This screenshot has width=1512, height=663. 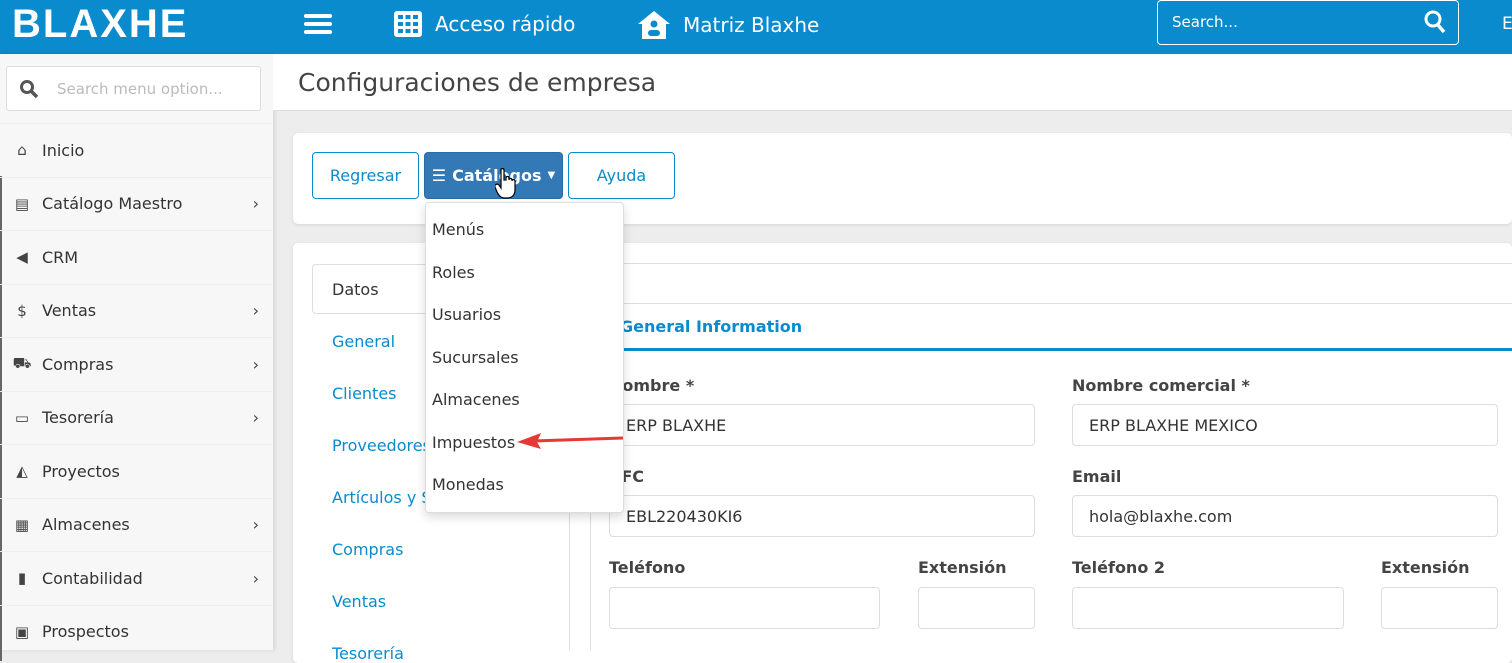 I want to click on red-arrow-annotation, so click(x=570, y=441).